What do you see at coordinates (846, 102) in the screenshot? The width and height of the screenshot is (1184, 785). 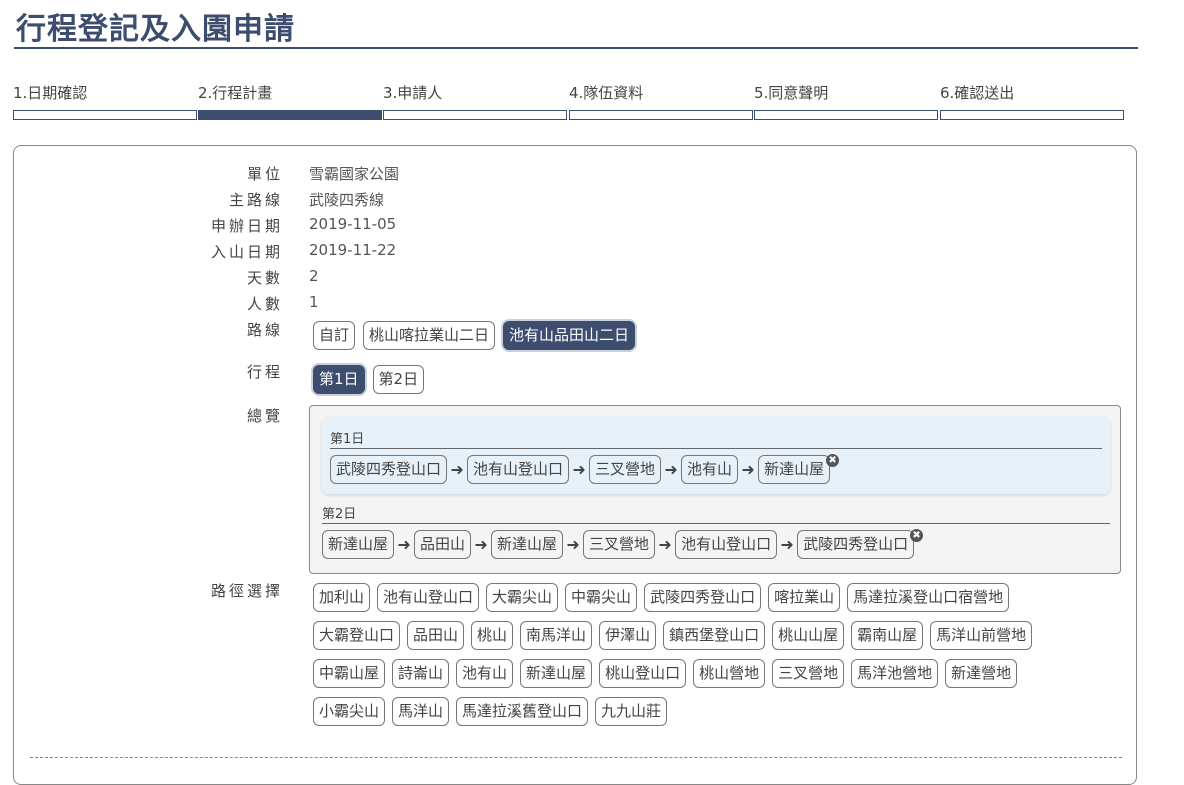 I see `step-5: 5.同意聲明` at bounding box center [846, 102].